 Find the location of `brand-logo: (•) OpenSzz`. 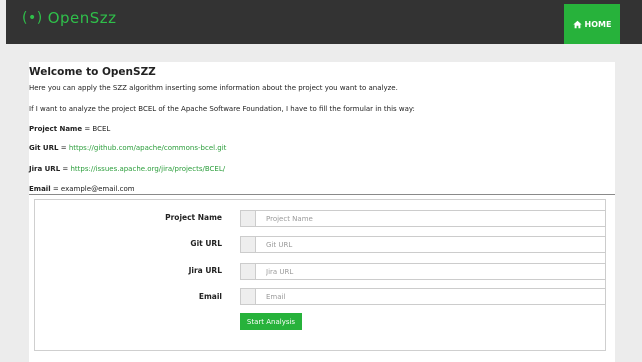

brand-logo: (•) OpenSzz is located at coordinates (69, 18).